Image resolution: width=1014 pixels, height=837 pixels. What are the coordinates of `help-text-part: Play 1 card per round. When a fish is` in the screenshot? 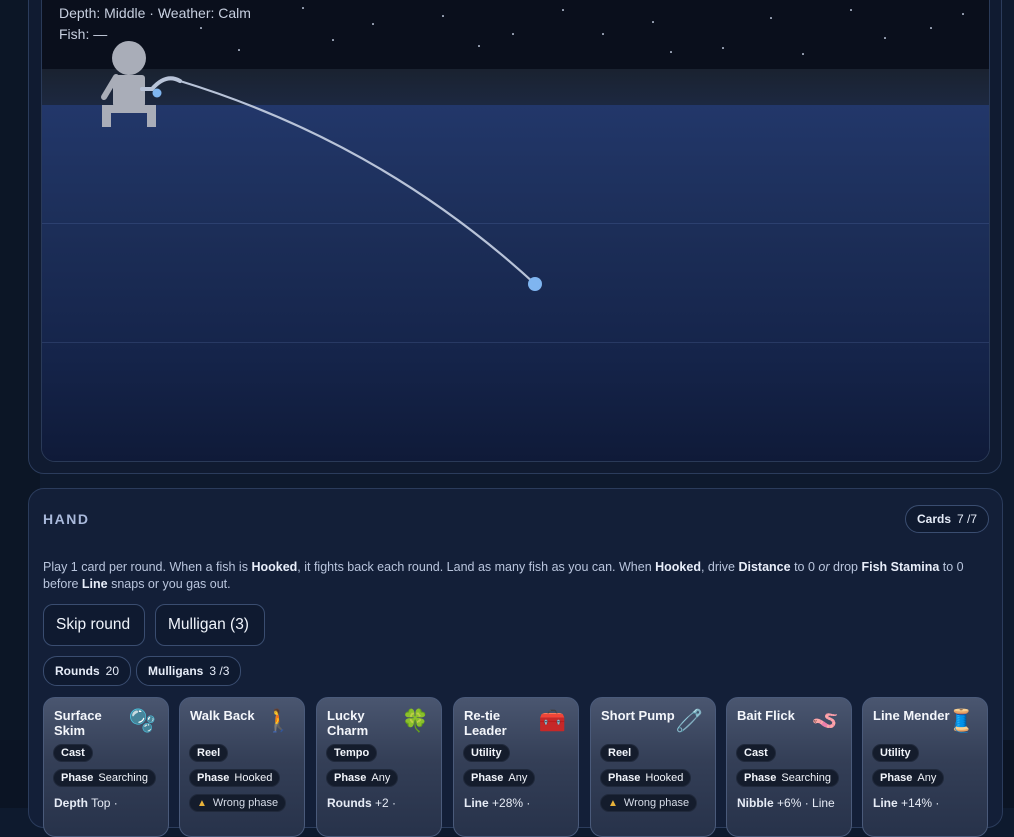 It's located at (147, 567).